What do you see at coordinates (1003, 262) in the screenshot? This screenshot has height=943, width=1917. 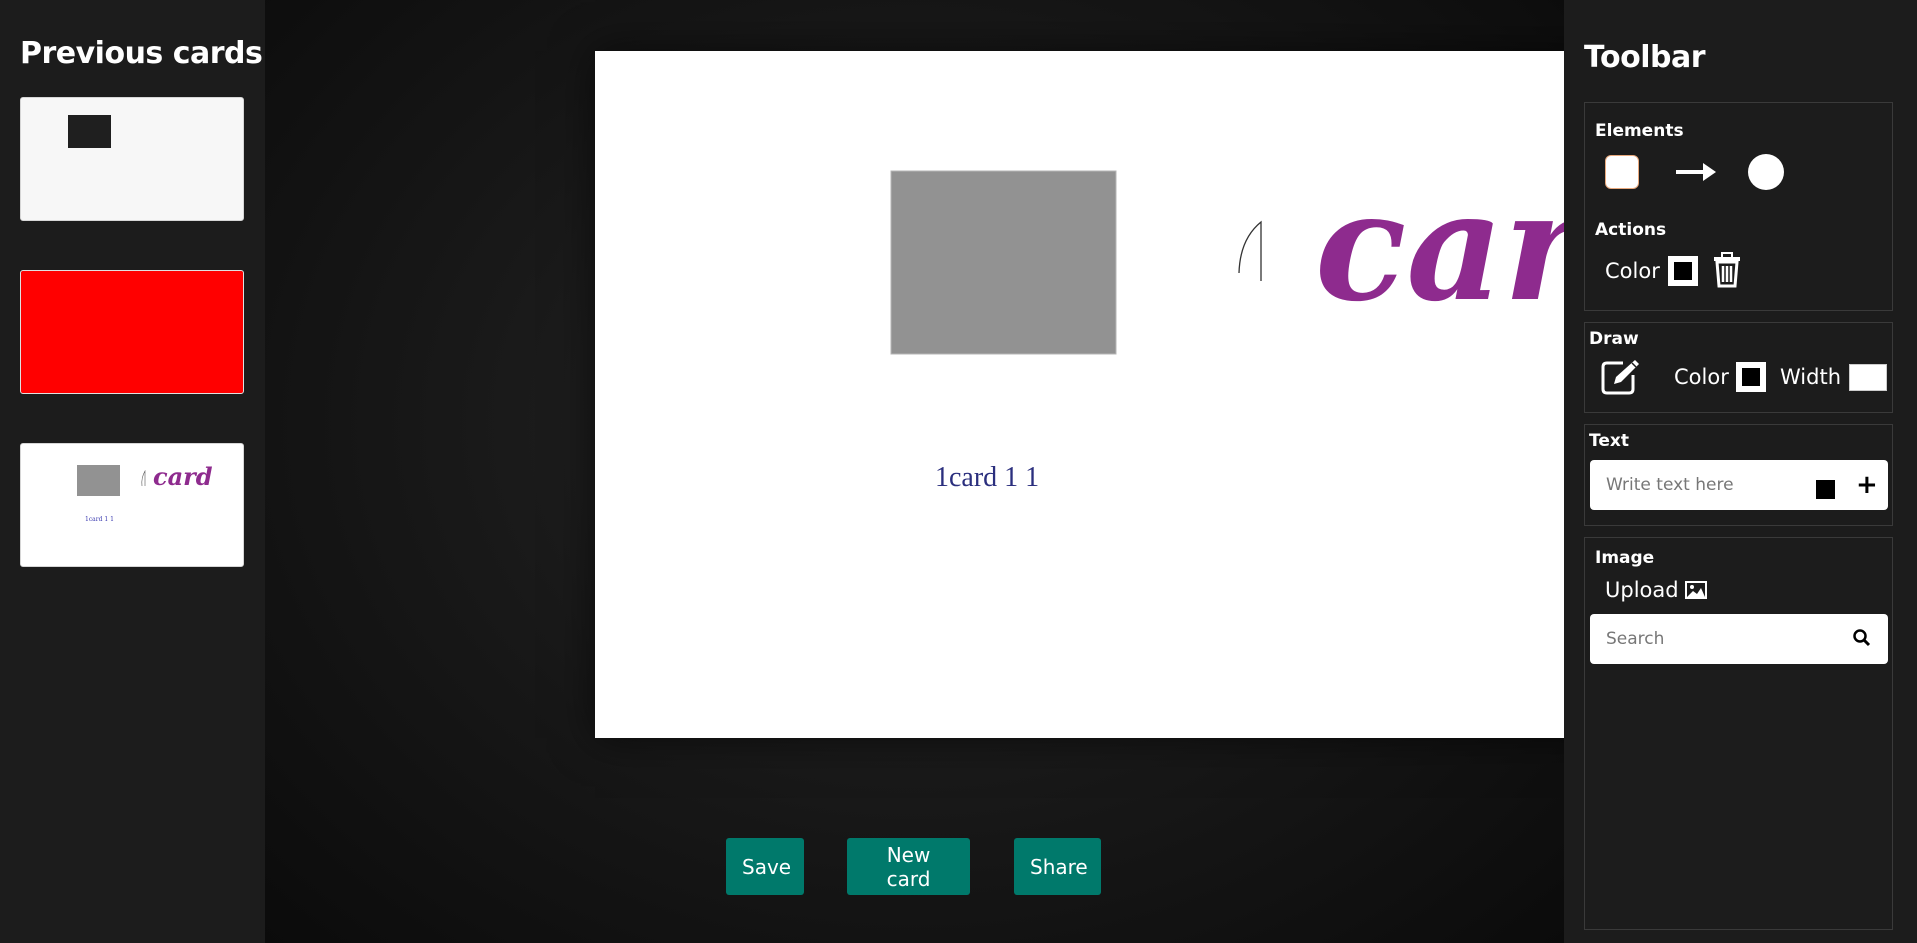 I see `canvas-rect` at bounding box center [1003, 262].